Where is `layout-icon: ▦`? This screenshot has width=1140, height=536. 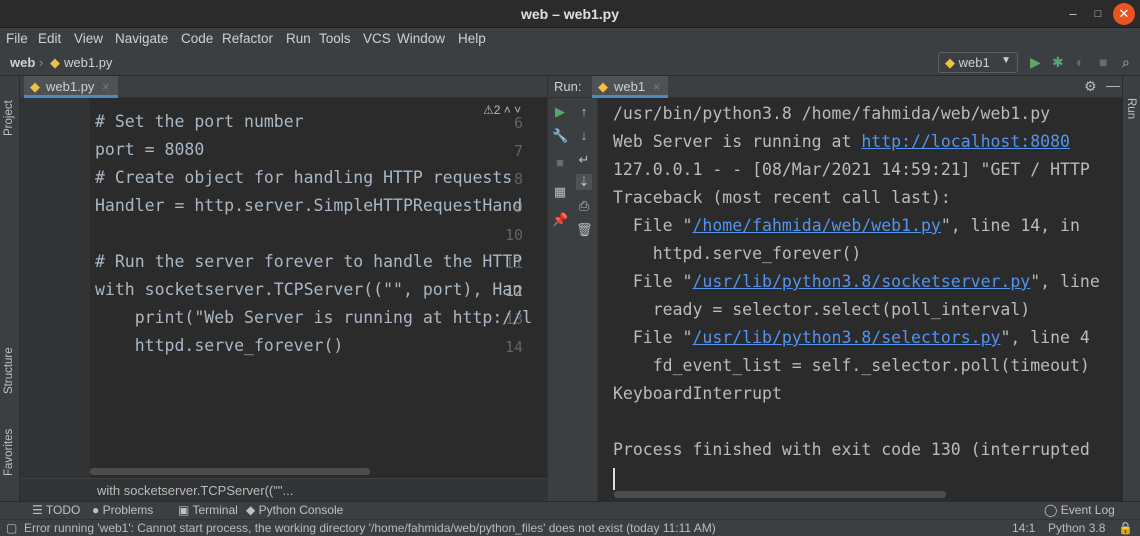
layout-icon: ▦ is located at coordinates (560, 192).